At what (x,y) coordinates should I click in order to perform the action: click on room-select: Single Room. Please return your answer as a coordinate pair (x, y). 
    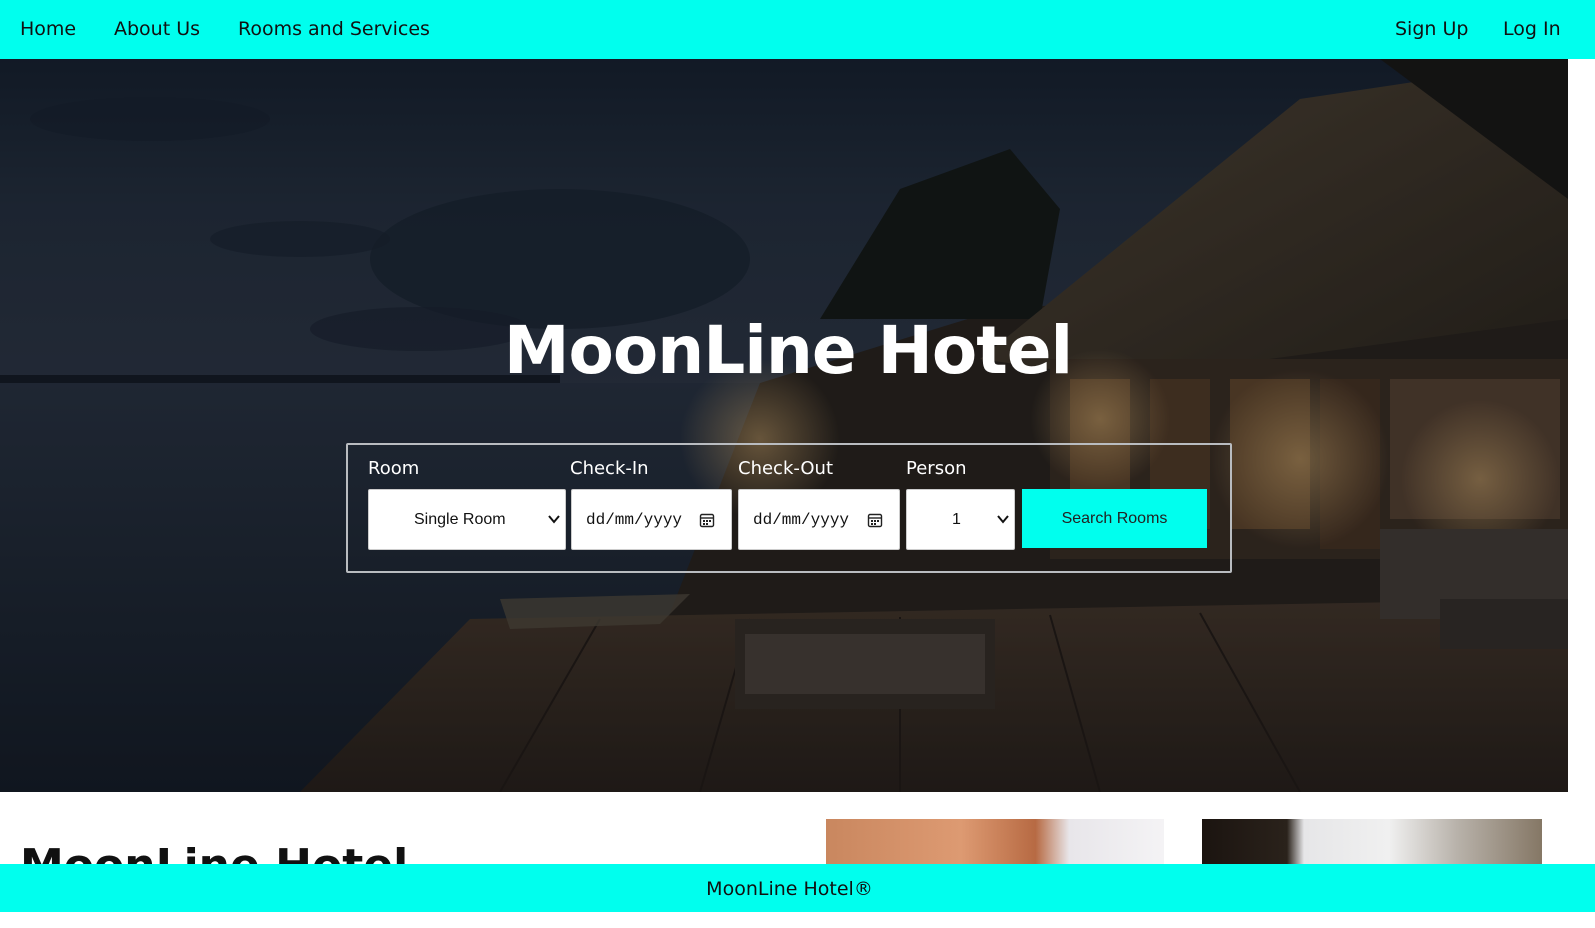
    Looking at the image, I should click on (467, 519).